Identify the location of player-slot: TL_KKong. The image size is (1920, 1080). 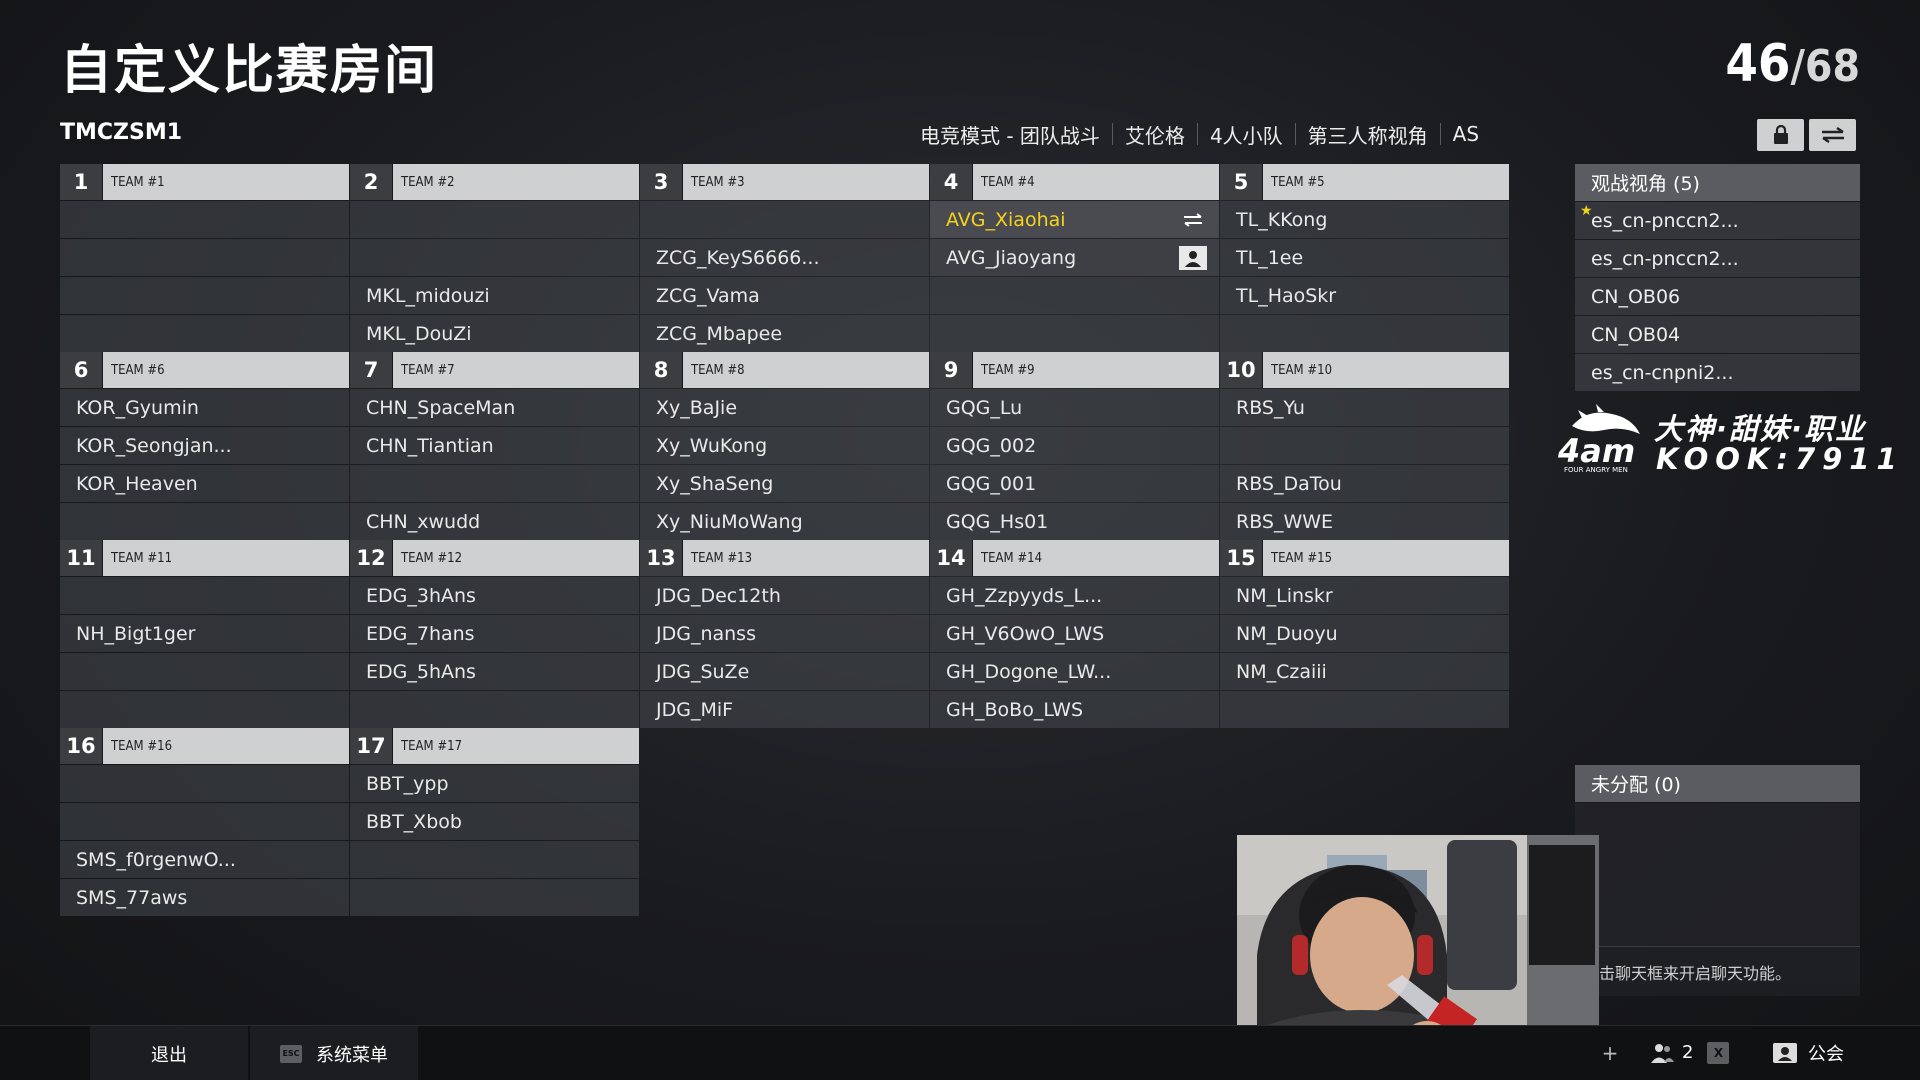
(1364, 219).